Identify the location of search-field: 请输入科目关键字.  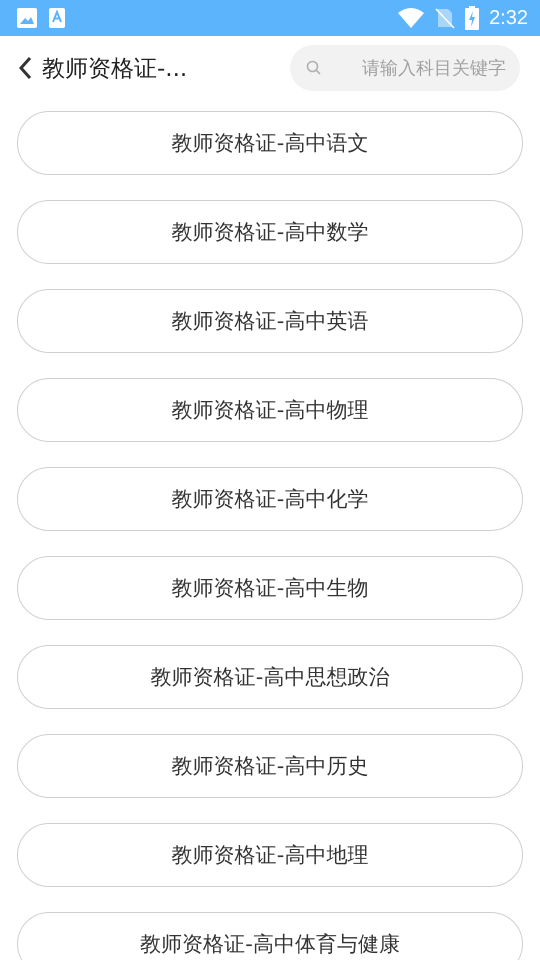
(405, 68).